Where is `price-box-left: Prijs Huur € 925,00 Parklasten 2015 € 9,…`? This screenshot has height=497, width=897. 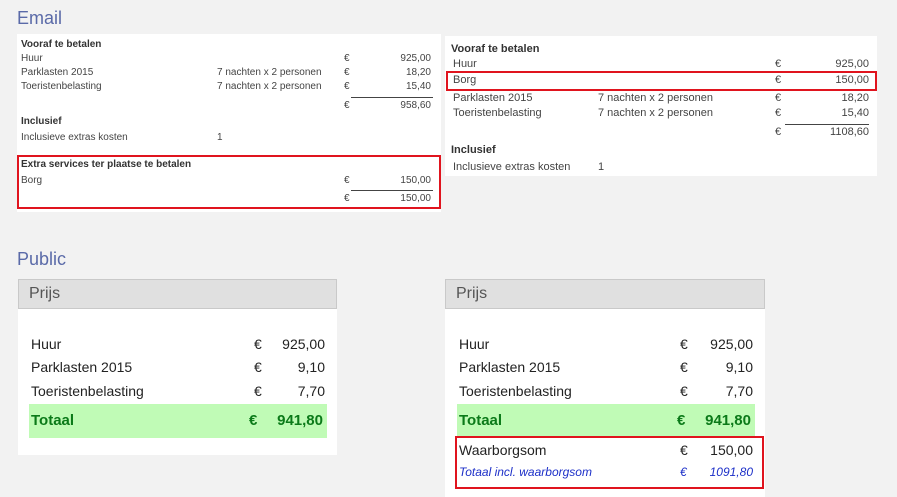 price-box-left: Prijs Huur € 925,00 Parklasten 2015 € 9,… is located at coordinates (177, 367).